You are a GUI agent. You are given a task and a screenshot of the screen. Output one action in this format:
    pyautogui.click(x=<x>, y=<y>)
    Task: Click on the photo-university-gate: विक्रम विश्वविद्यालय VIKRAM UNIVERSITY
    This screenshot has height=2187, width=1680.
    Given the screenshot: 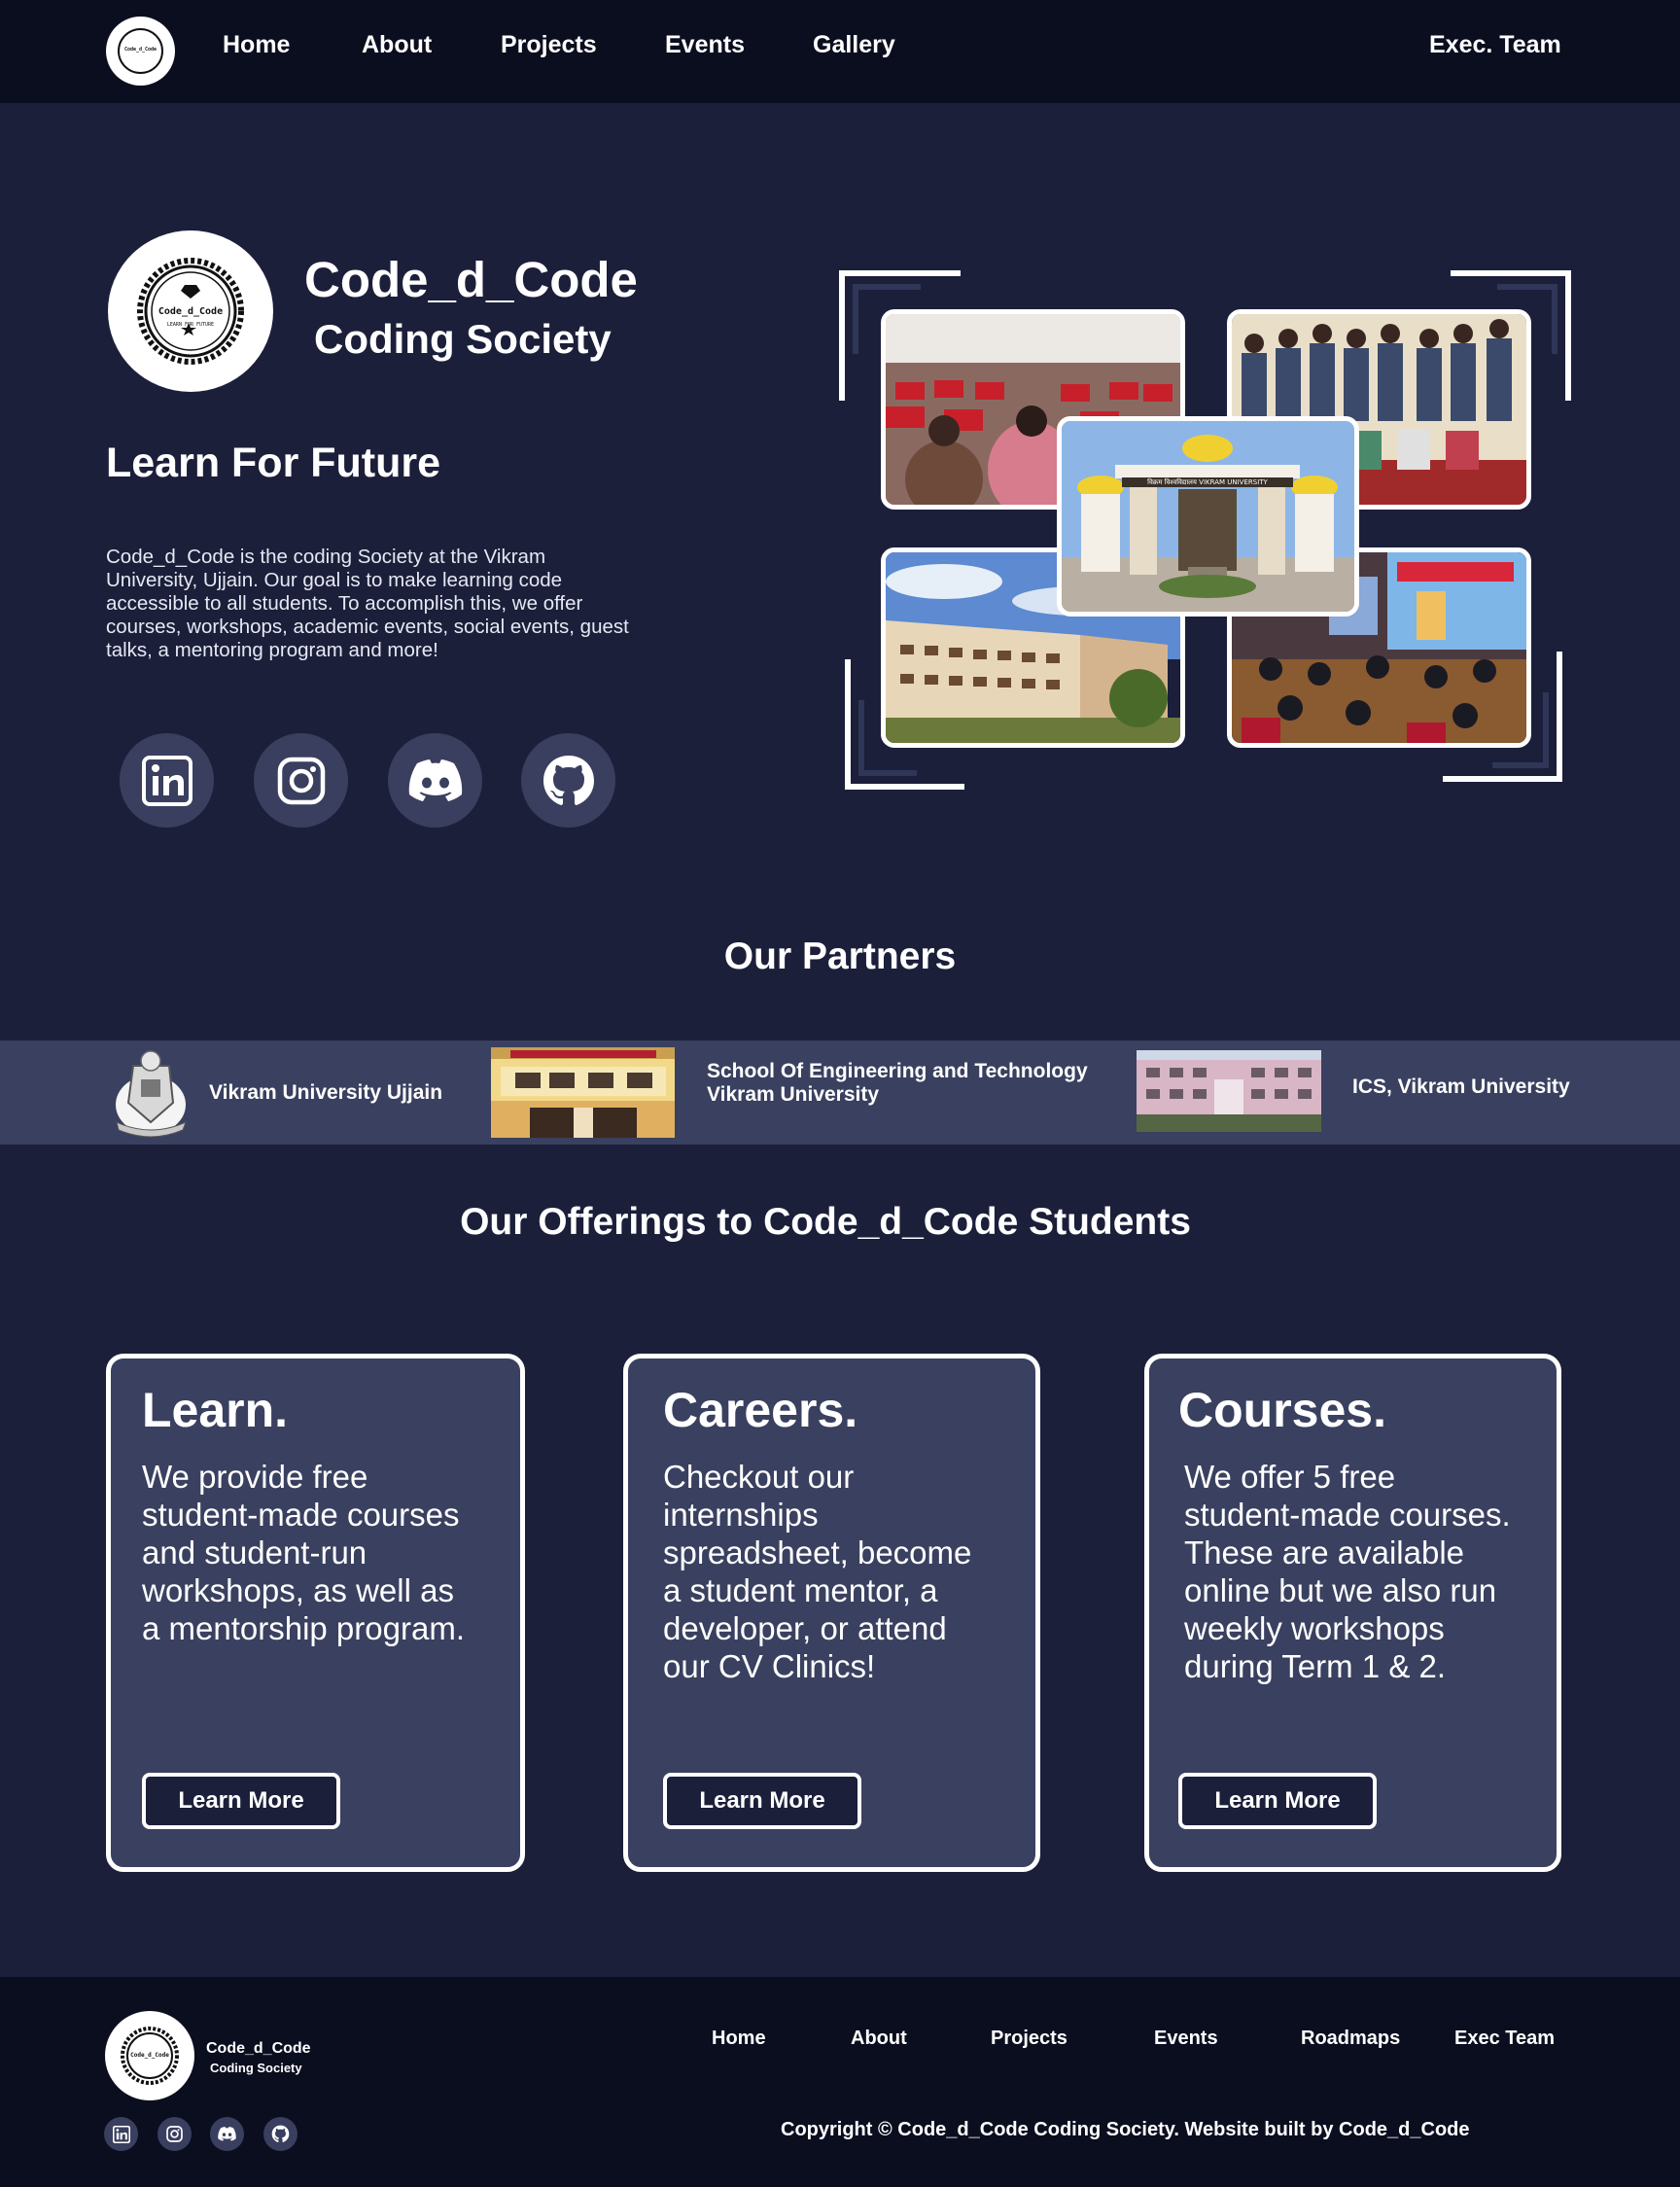 What is the action you would take?
    pyautogui.click(x=1208, y=516)
    